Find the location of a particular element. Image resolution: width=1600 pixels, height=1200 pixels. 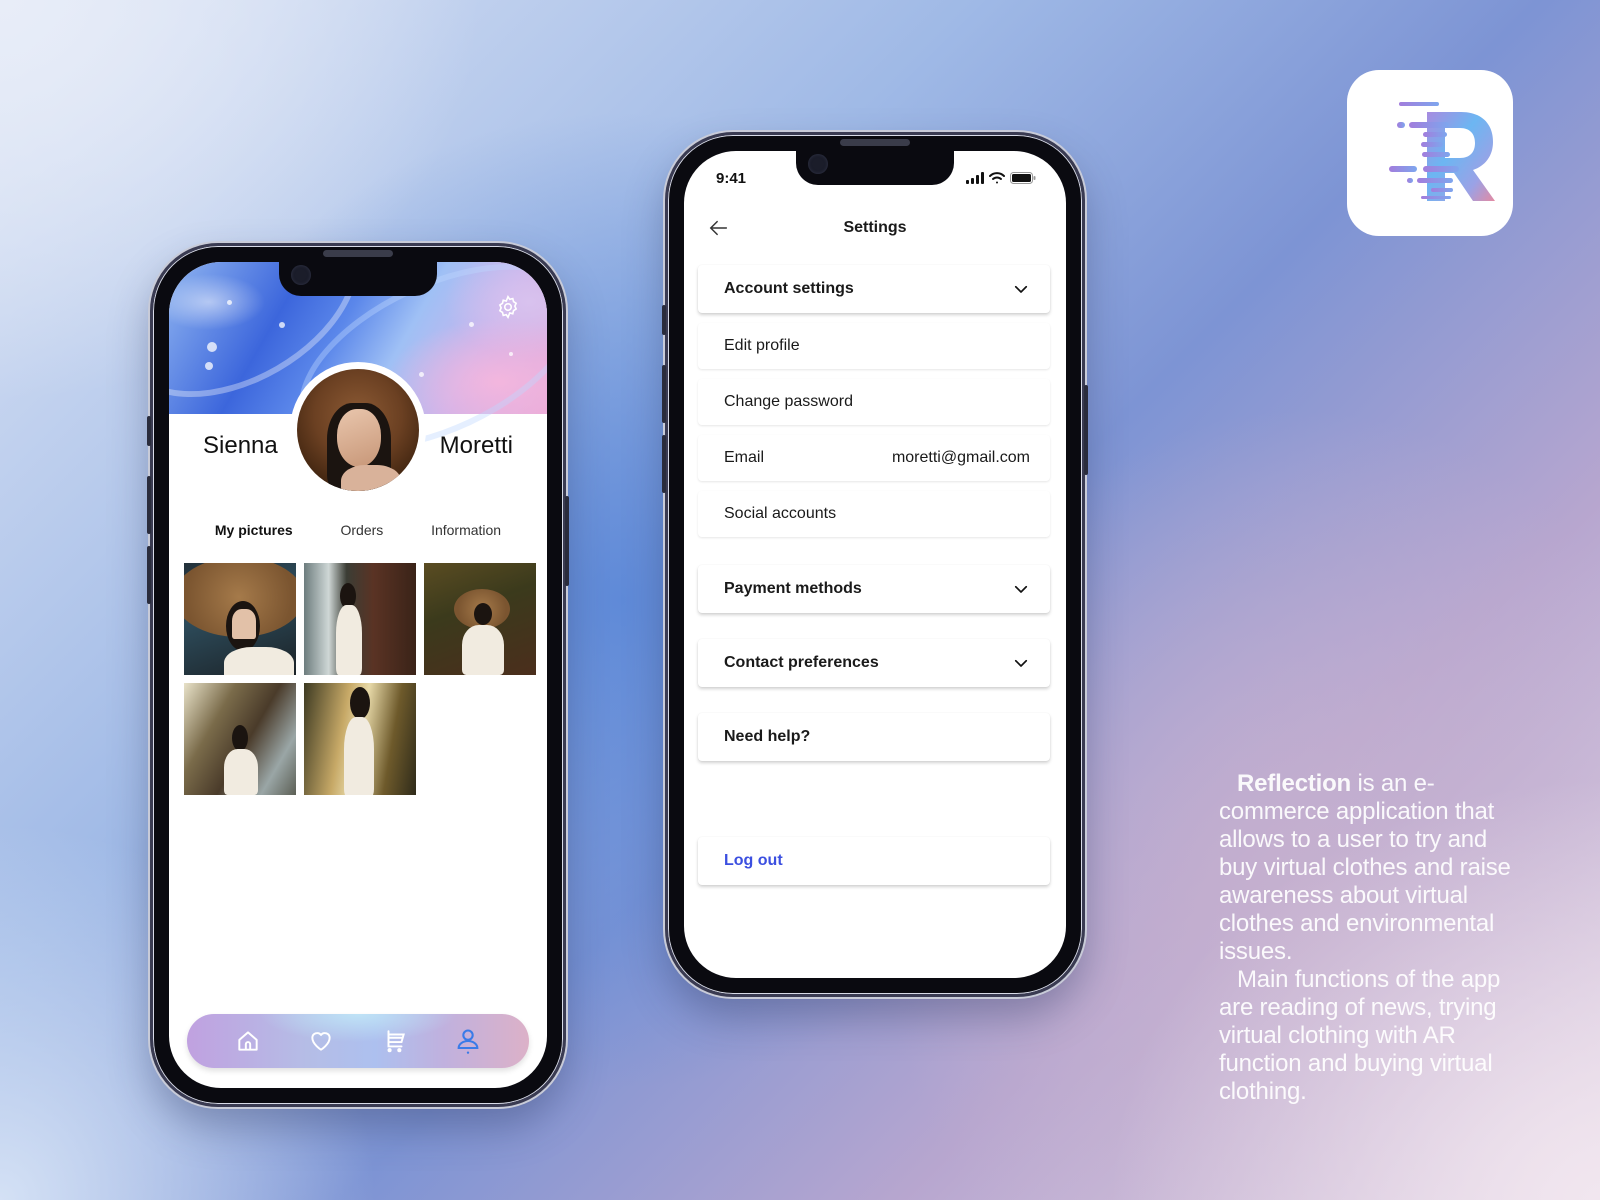

photo-gallery is located at coordinates (360, 679).